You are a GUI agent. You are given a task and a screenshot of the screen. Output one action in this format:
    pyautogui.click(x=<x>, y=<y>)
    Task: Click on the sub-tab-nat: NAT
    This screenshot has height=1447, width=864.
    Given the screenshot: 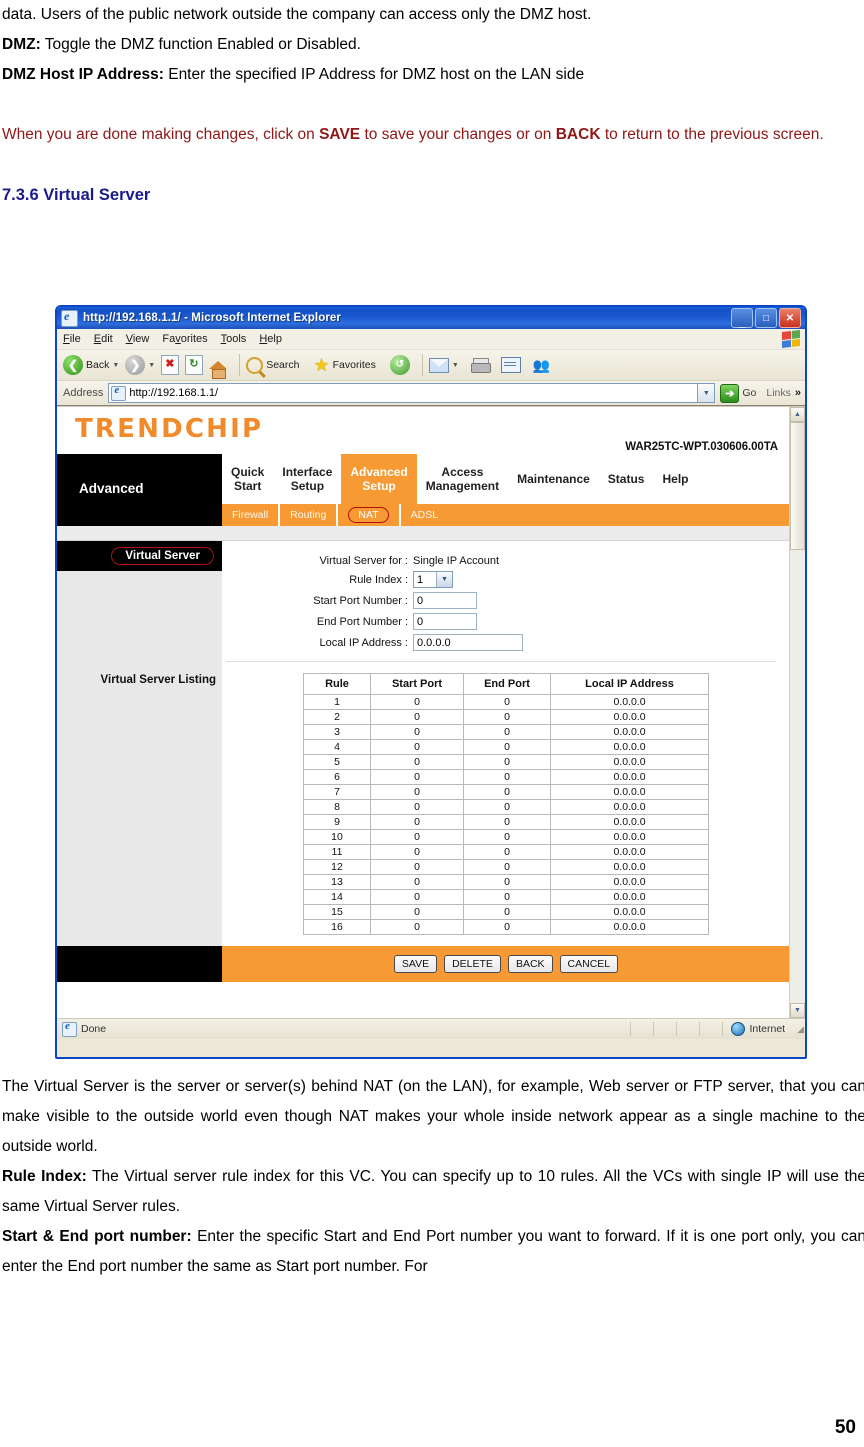 What is the action you would take?
    pyautogui.click(x=369, y=515)
    